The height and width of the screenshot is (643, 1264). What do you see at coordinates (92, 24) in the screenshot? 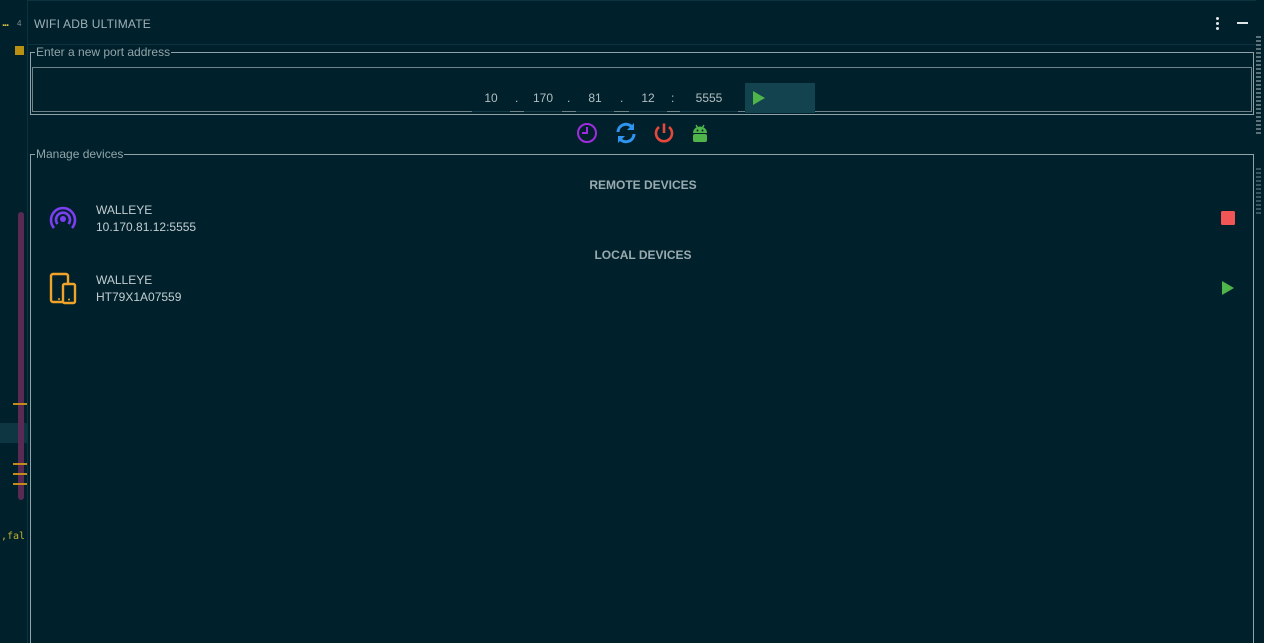
I see `panel-title: WIFI ADB ULTIMATE` at bounding box center [92, 24].